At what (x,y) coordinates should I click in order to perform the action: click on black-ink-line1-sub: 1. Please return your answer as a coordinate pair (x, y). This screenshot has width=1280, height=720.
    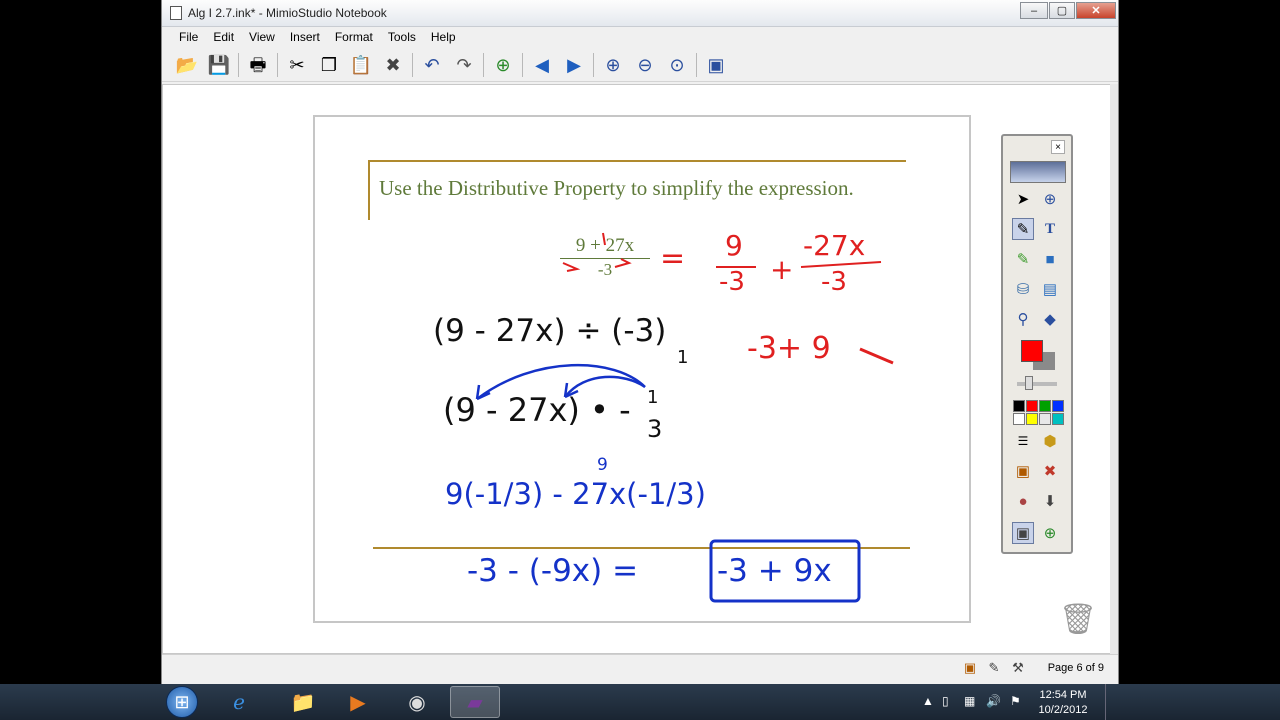
    Looking at the image, I should click on (683, 357).